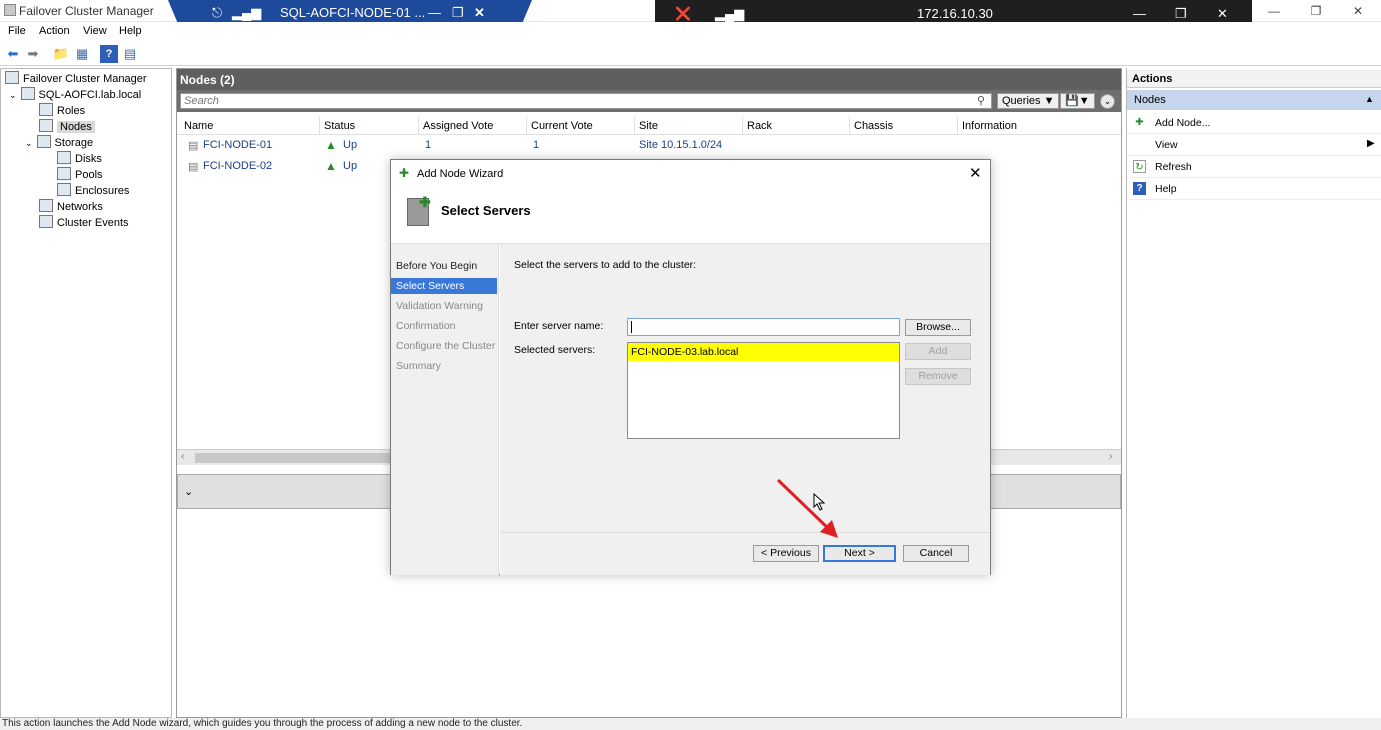 This screenshot has height=730, width=1381. I want to click on menu-help: Help, so click(130, 31).